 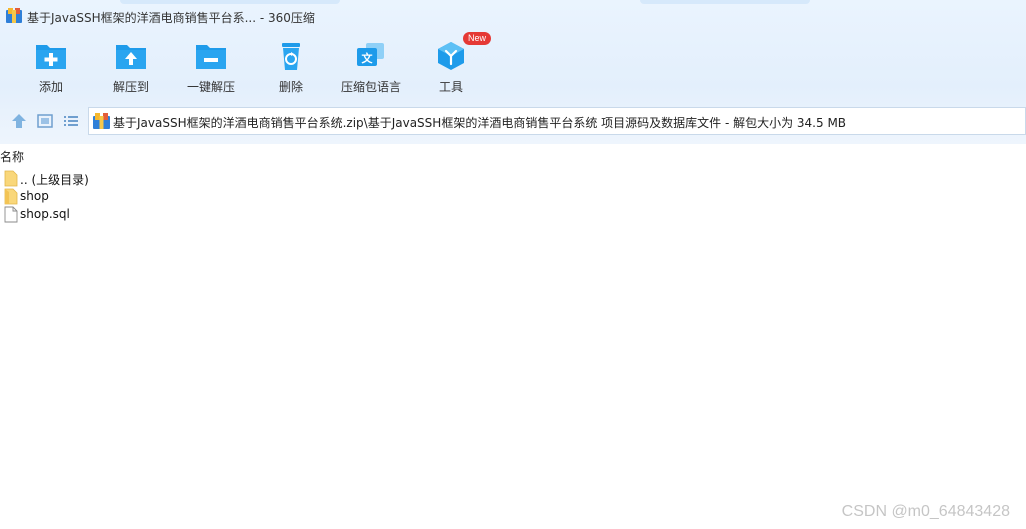 I want to click on add-label: 添加, so click(x=50, y=87).